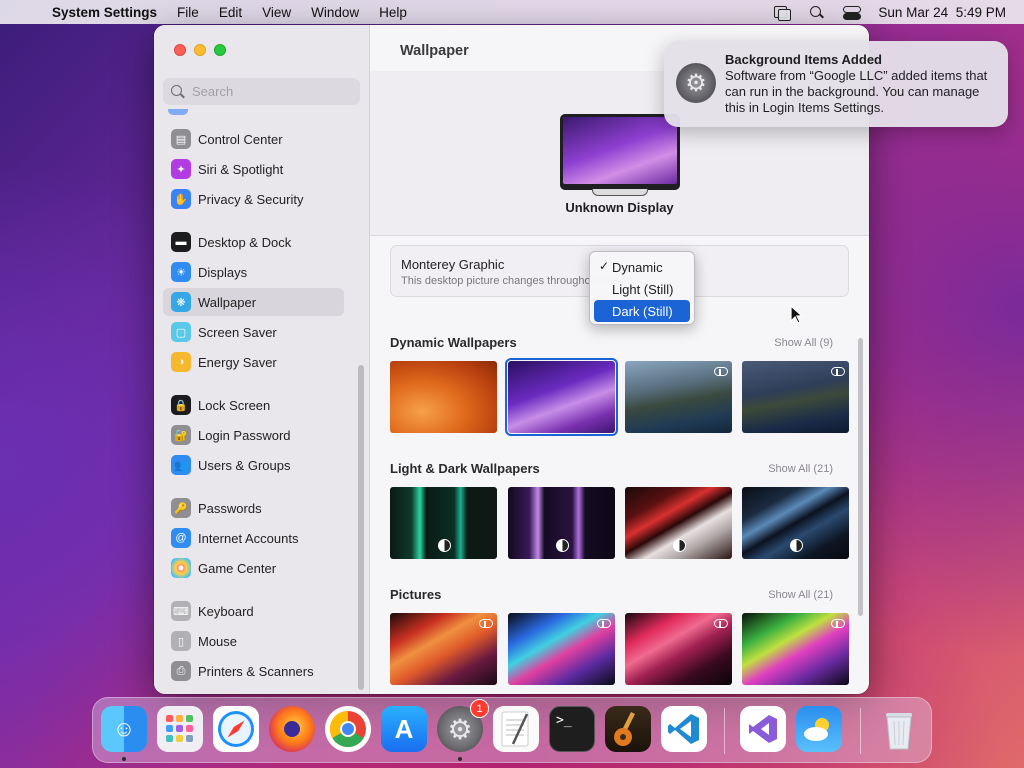  Describe the element at coordinates (181, 242) in the screenshot. I see `sidebar-icon: ▬` at that location.